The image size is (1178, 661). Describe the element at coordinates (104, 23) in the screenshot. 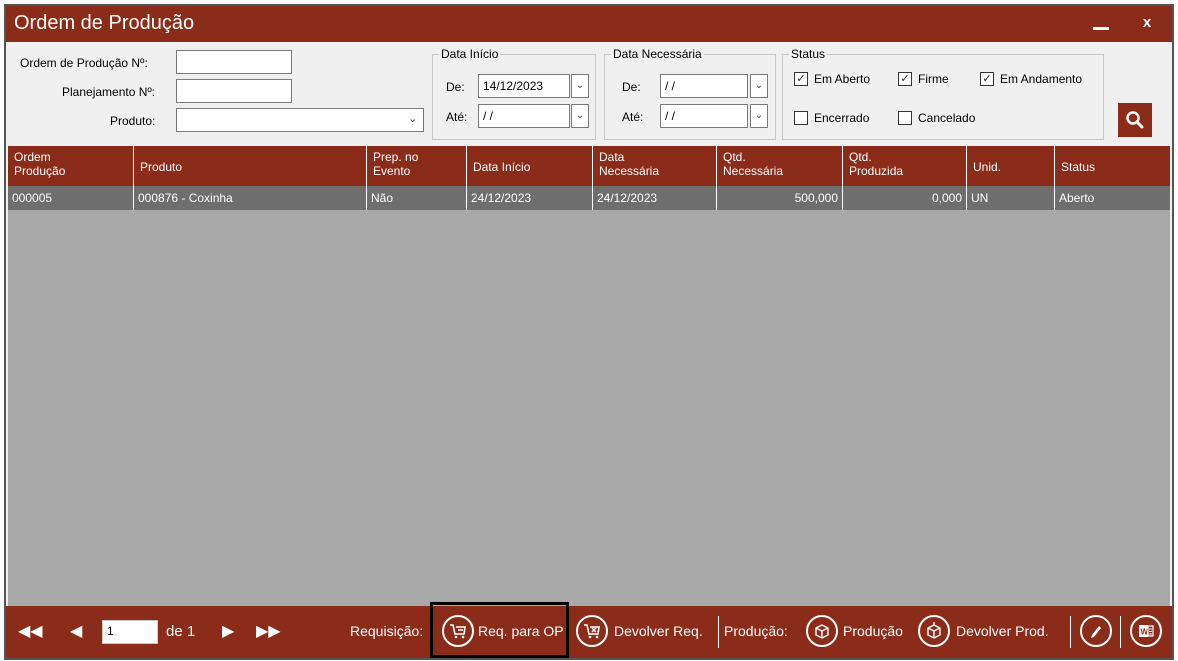

I see `window-title: Ordem de Produção` at that location.